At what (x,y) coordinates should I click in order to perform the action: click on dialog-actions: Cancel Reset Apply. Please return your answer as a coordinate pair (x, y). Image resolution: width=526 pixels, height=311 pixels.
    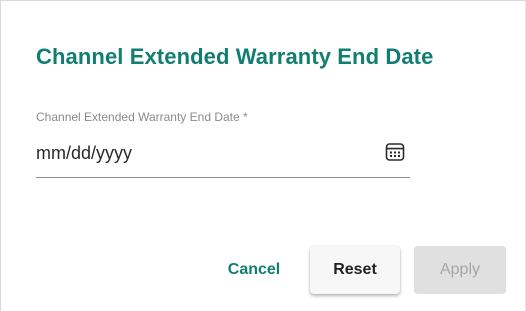
    Looking at the image, I should click on (358, 270).